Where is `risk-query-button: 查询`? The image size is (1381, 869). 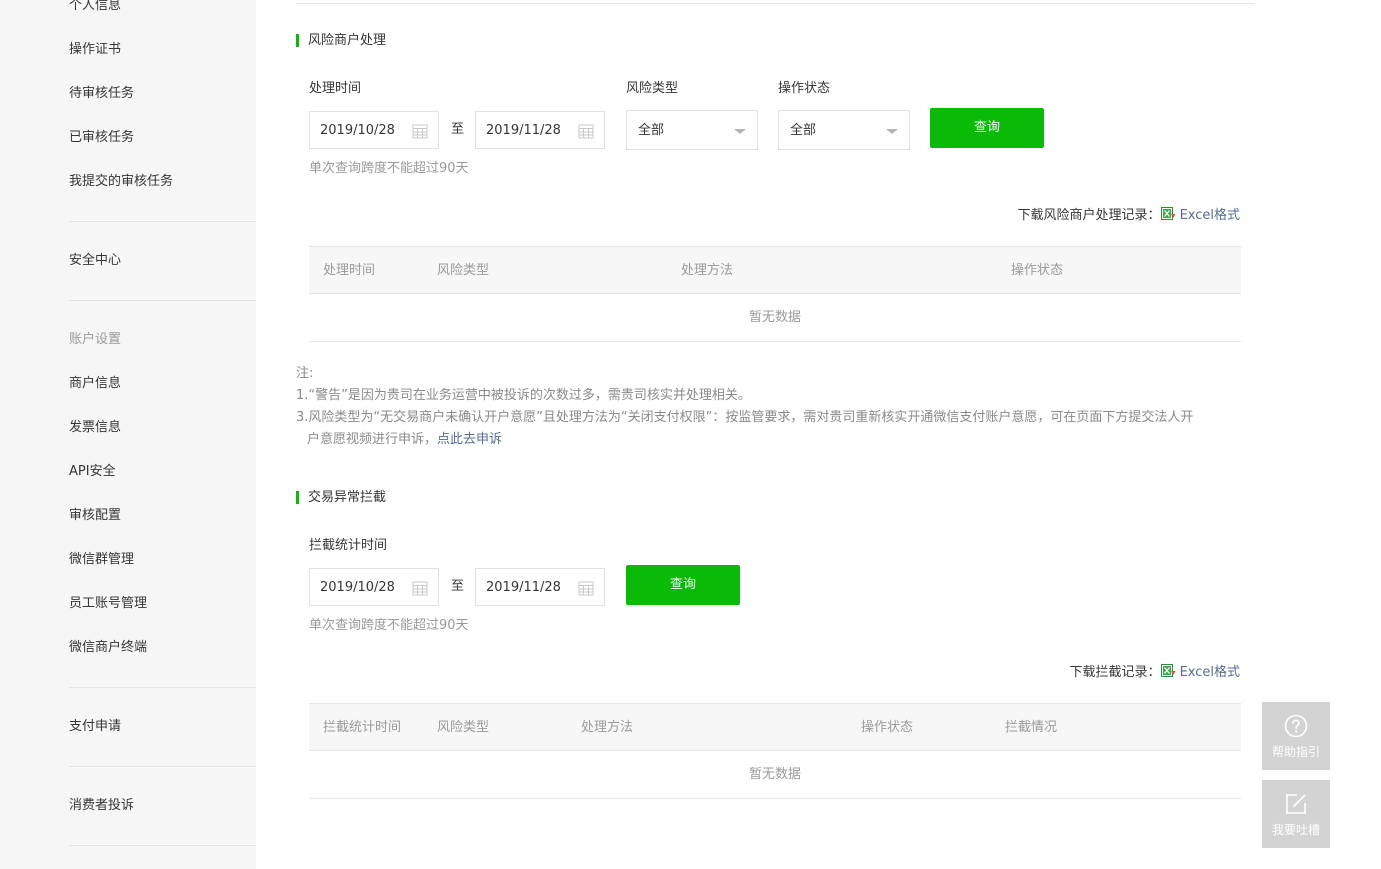
risk-query-button: 查询 is located at coordinates (987, 128).